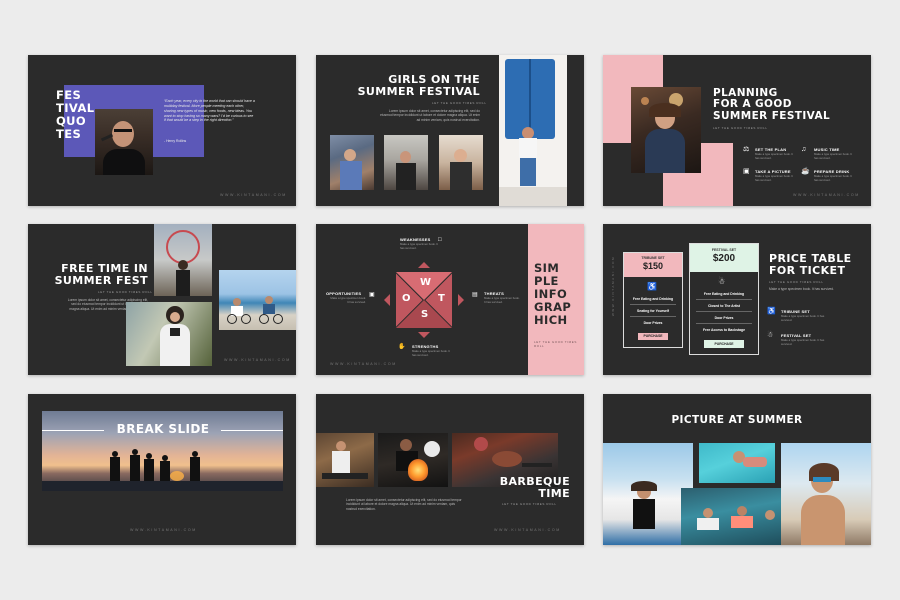 This screenshot has width=900, height=600. What do you see at coordinates (724, 306) in the screenshot?
I see `festival-feature: Closed to The Artist` at bounding box center [724, 306].